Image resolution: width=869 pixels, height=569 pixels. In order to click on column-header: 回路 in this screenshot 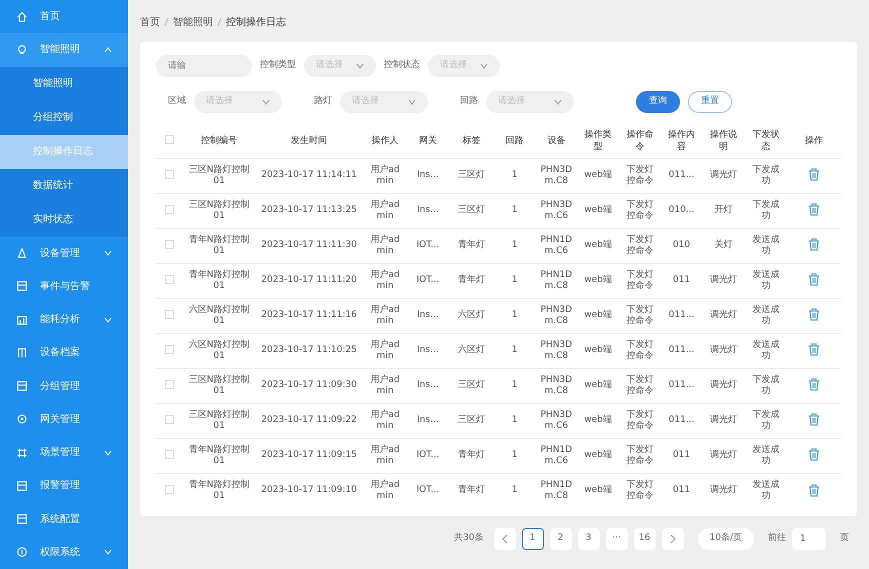, I will do `click(514, 141)`.